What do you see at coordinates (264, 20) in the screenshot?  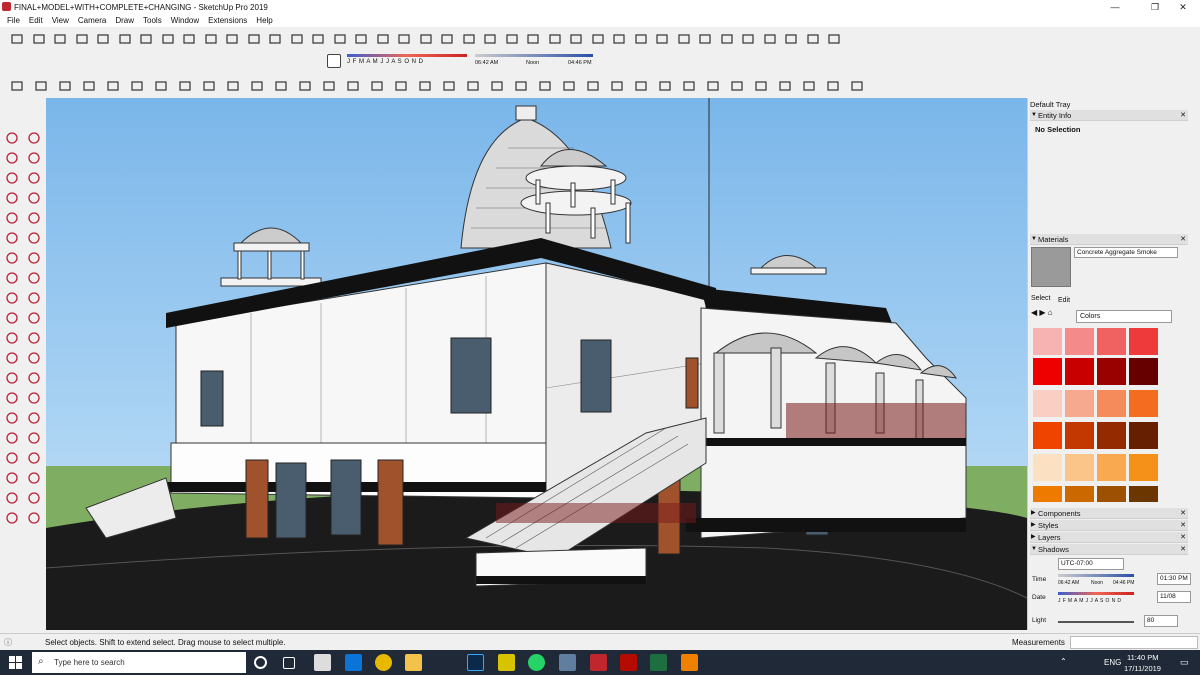 I see `menu-help: Help` at bounding box center [264, 20].